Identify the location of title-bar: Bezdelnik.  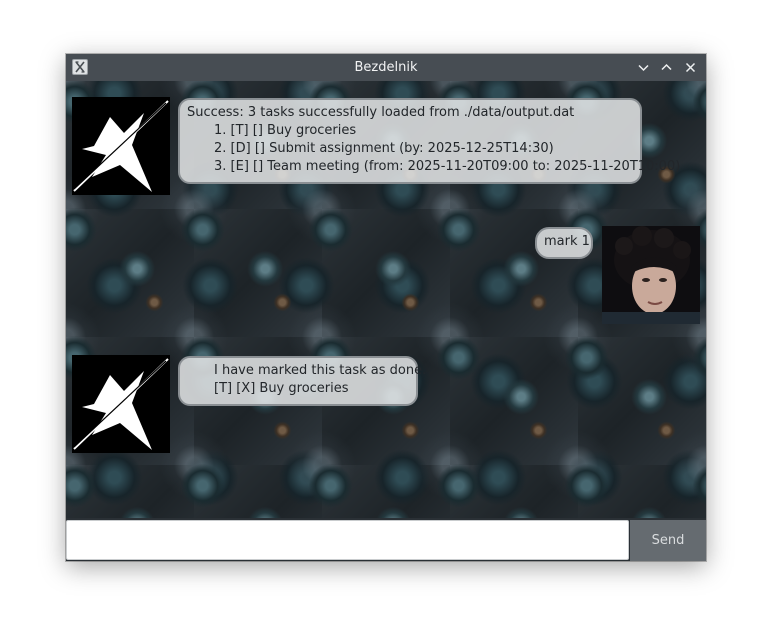
(386, 67).